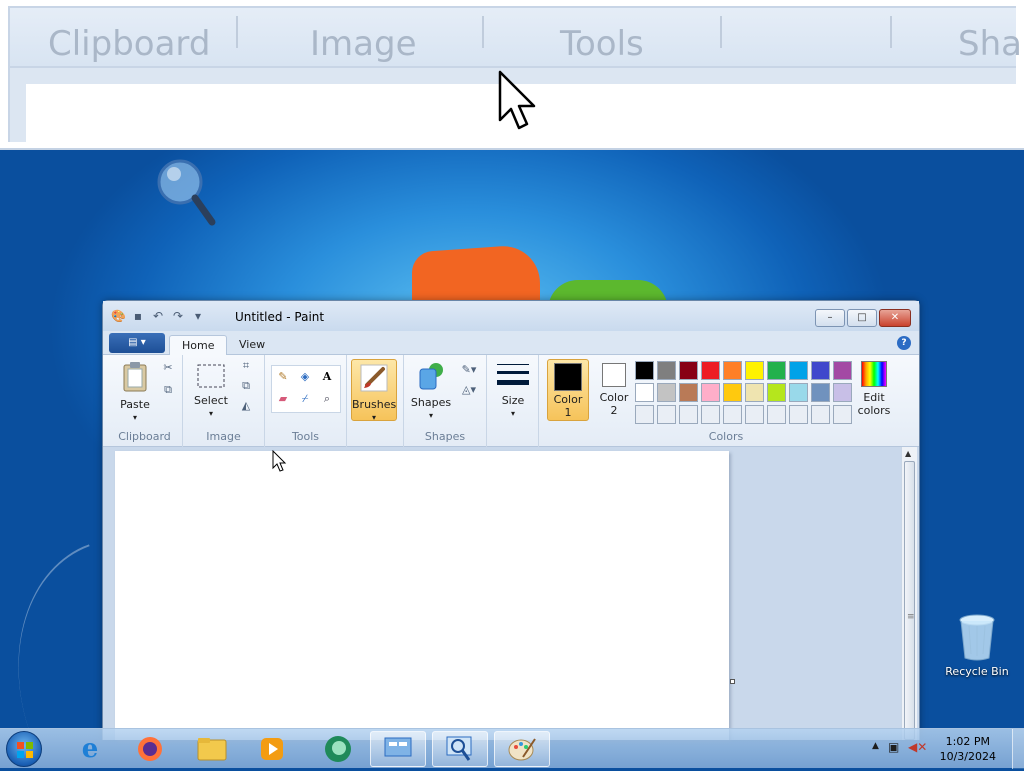 This screenshot has height=771, width=1024. I want to click on brushes-button: Brushes ▾, so click(374, 390).